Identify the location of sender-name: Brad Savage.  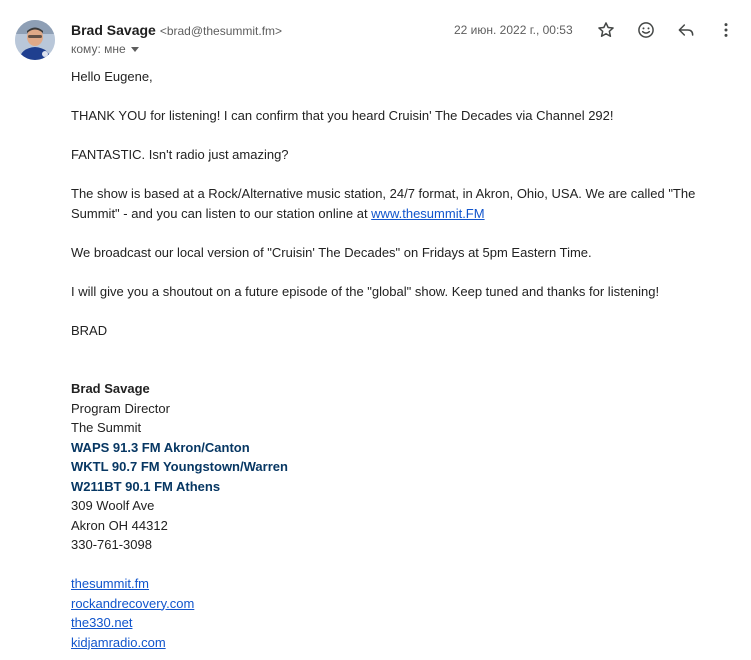
(113, 30).